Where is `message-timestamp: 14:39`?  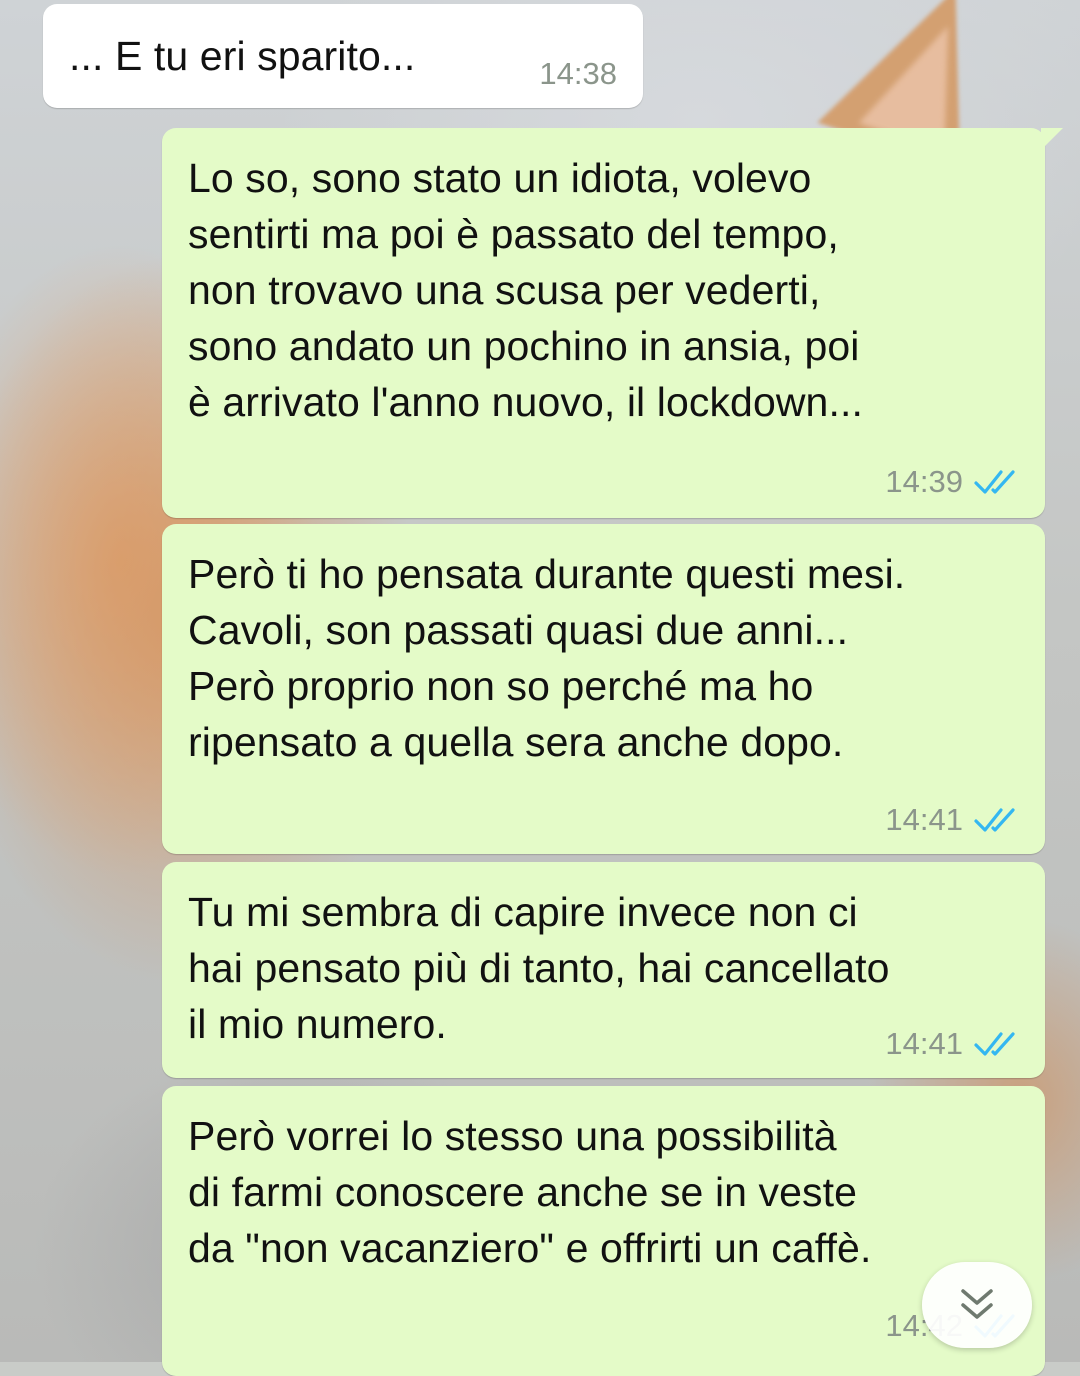 message-timestamp: 14:39 is located at coordinates (924, 481).